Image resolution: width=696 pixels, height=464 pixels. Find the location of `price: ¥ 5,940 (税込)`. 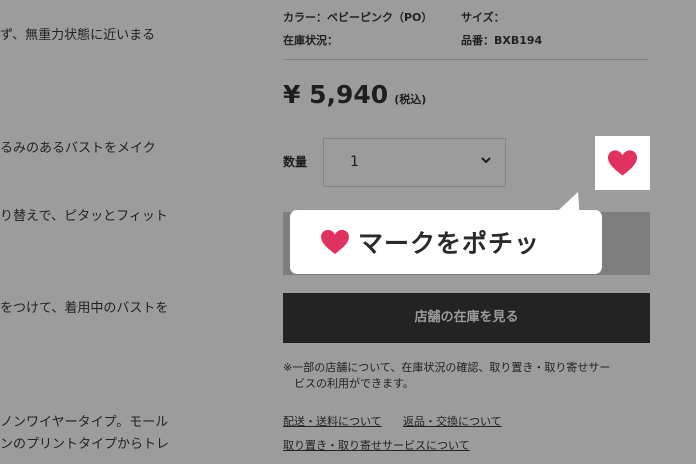

price: ¥ 5,940 (税込) is located at coordinates (354, 94).